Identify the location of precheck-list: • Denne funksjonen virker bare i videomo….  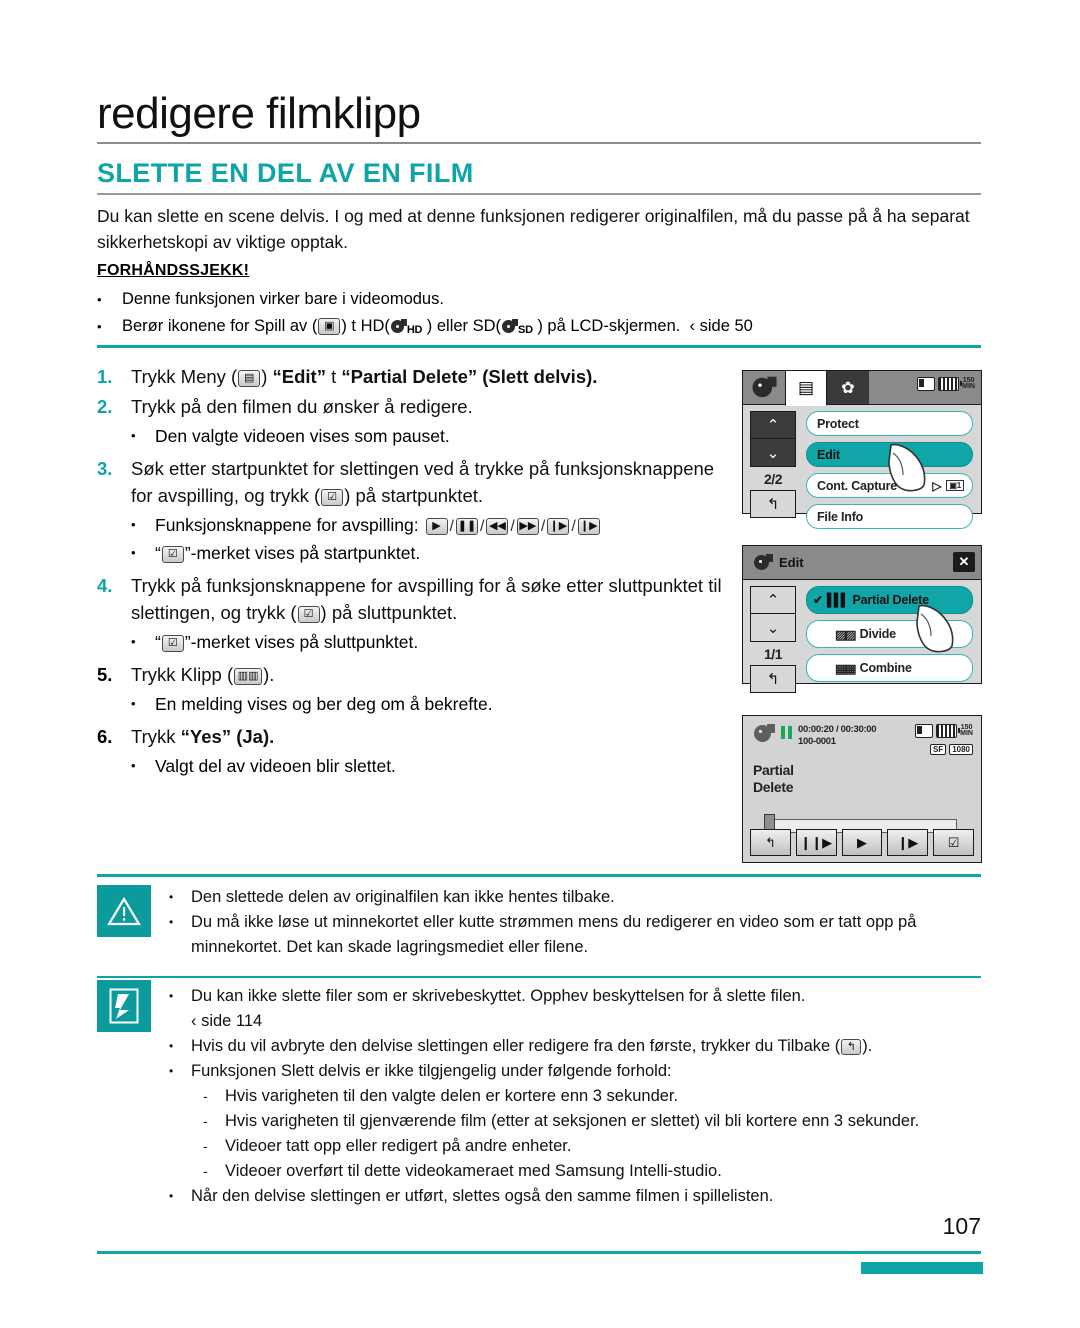
(542, 315).